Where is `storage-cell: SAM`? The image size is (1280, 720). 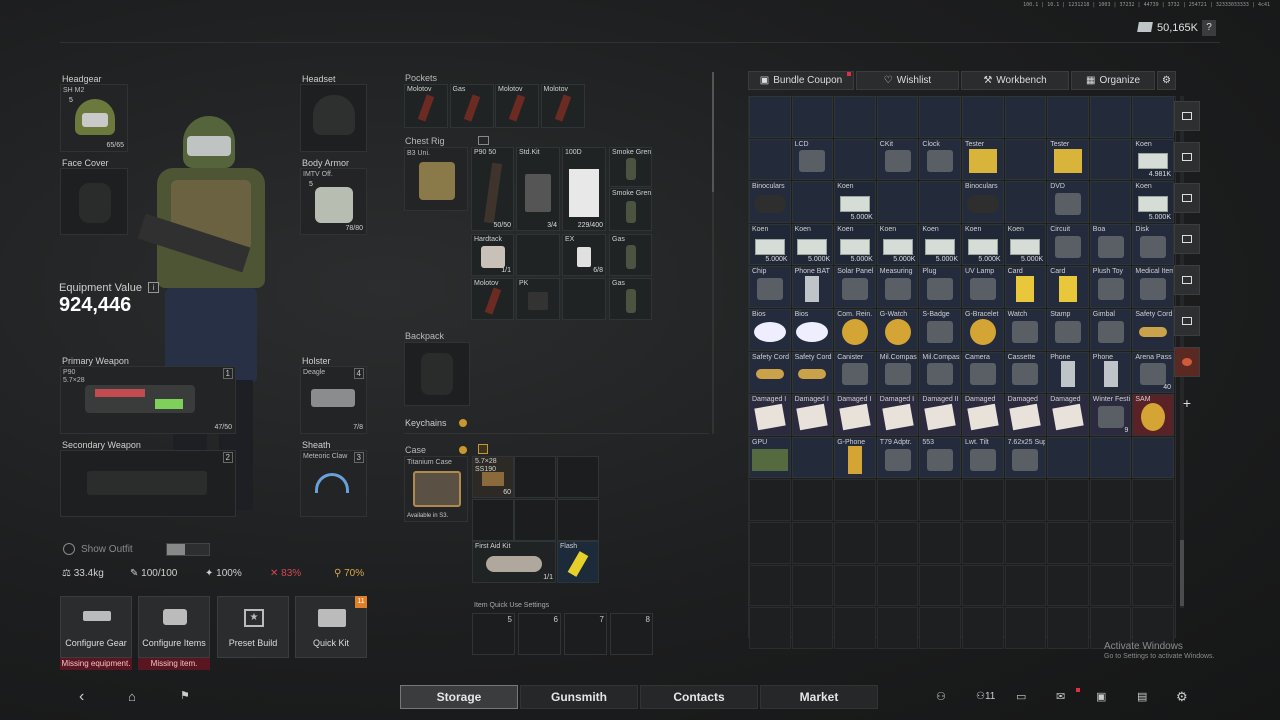 storage-cell: SAM is located at coordinates (1153, 415).